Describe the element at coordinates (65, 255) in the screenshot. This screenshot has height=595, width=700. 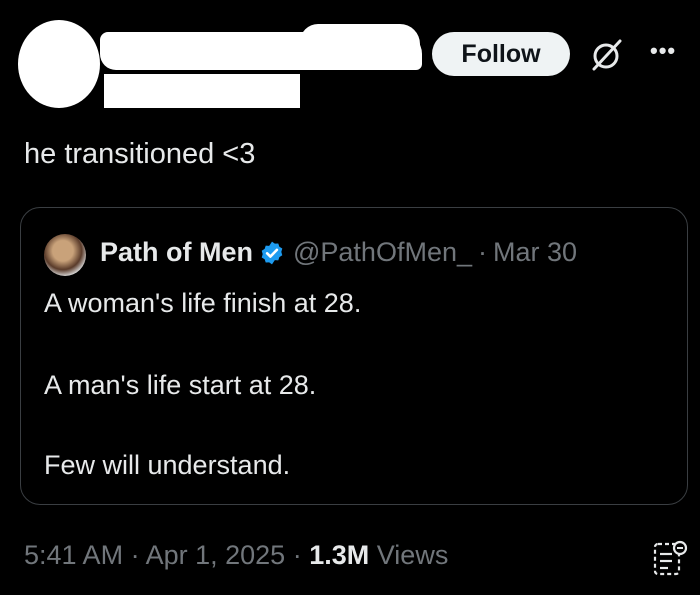
I see `quoted-author-avatar` at that location.